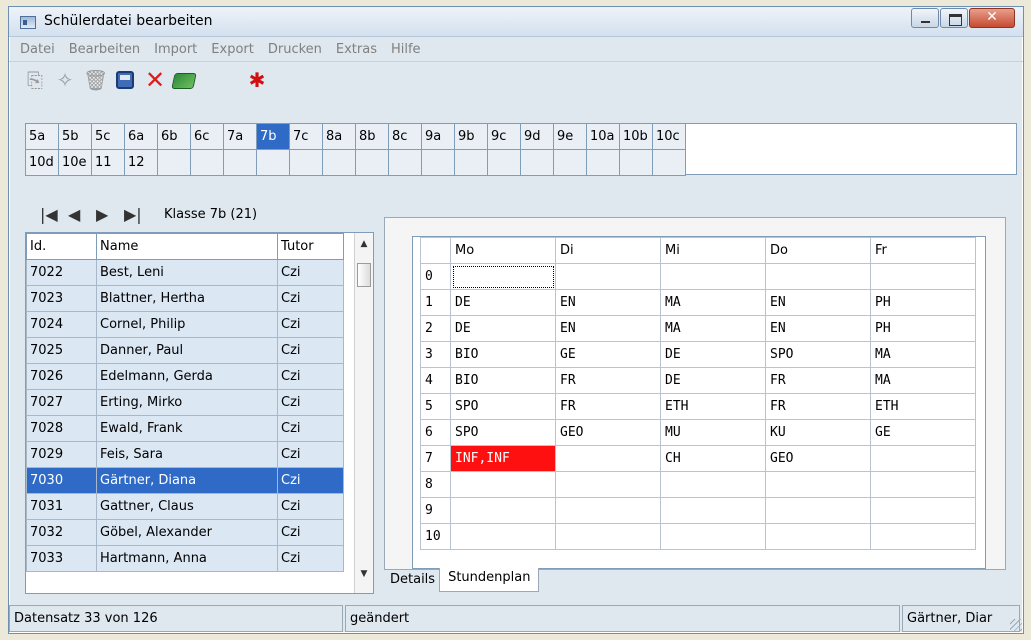  Describe the element at coordinates (185, 428) in the screenshot. I see `student-row: 7028 Ewald, Frank Czi` at that location.